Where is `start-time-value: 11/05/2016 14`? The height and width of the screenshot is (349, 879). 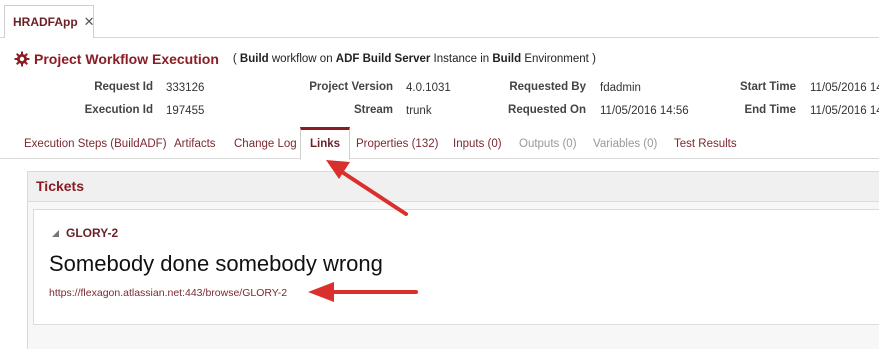 start-time-value: 11/05/2016 14 is located at coordinates (844, 88).